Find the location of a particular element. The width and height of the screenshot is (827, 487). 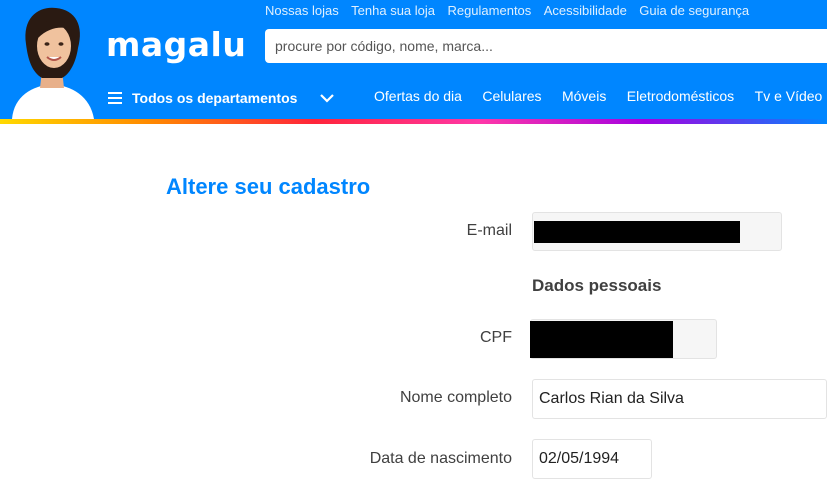

departments-menu-button: Todos os departamentos is located at coordinates (221, 98).